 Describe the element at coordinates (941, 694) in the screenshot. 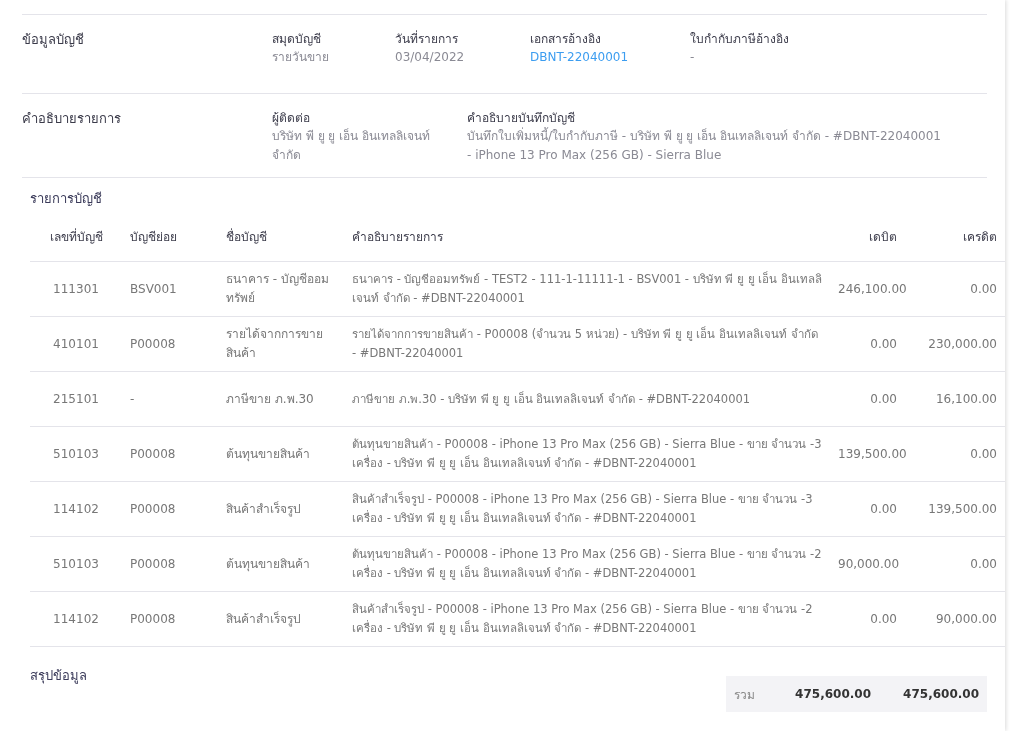

I see `total-credit: 475,600.00` at that location.